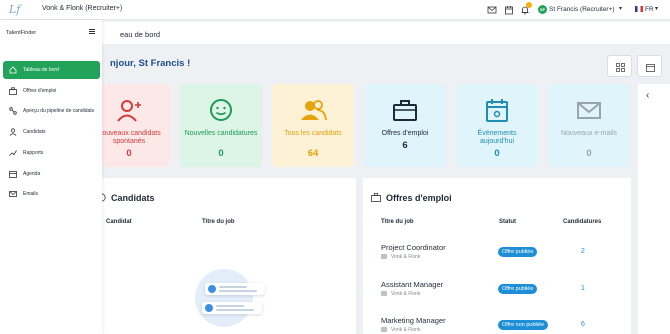  What do you see at coordinates (119, 222) in the screenshot?
I see `col-candidate: Candidat` at bounding box center [119, 222].